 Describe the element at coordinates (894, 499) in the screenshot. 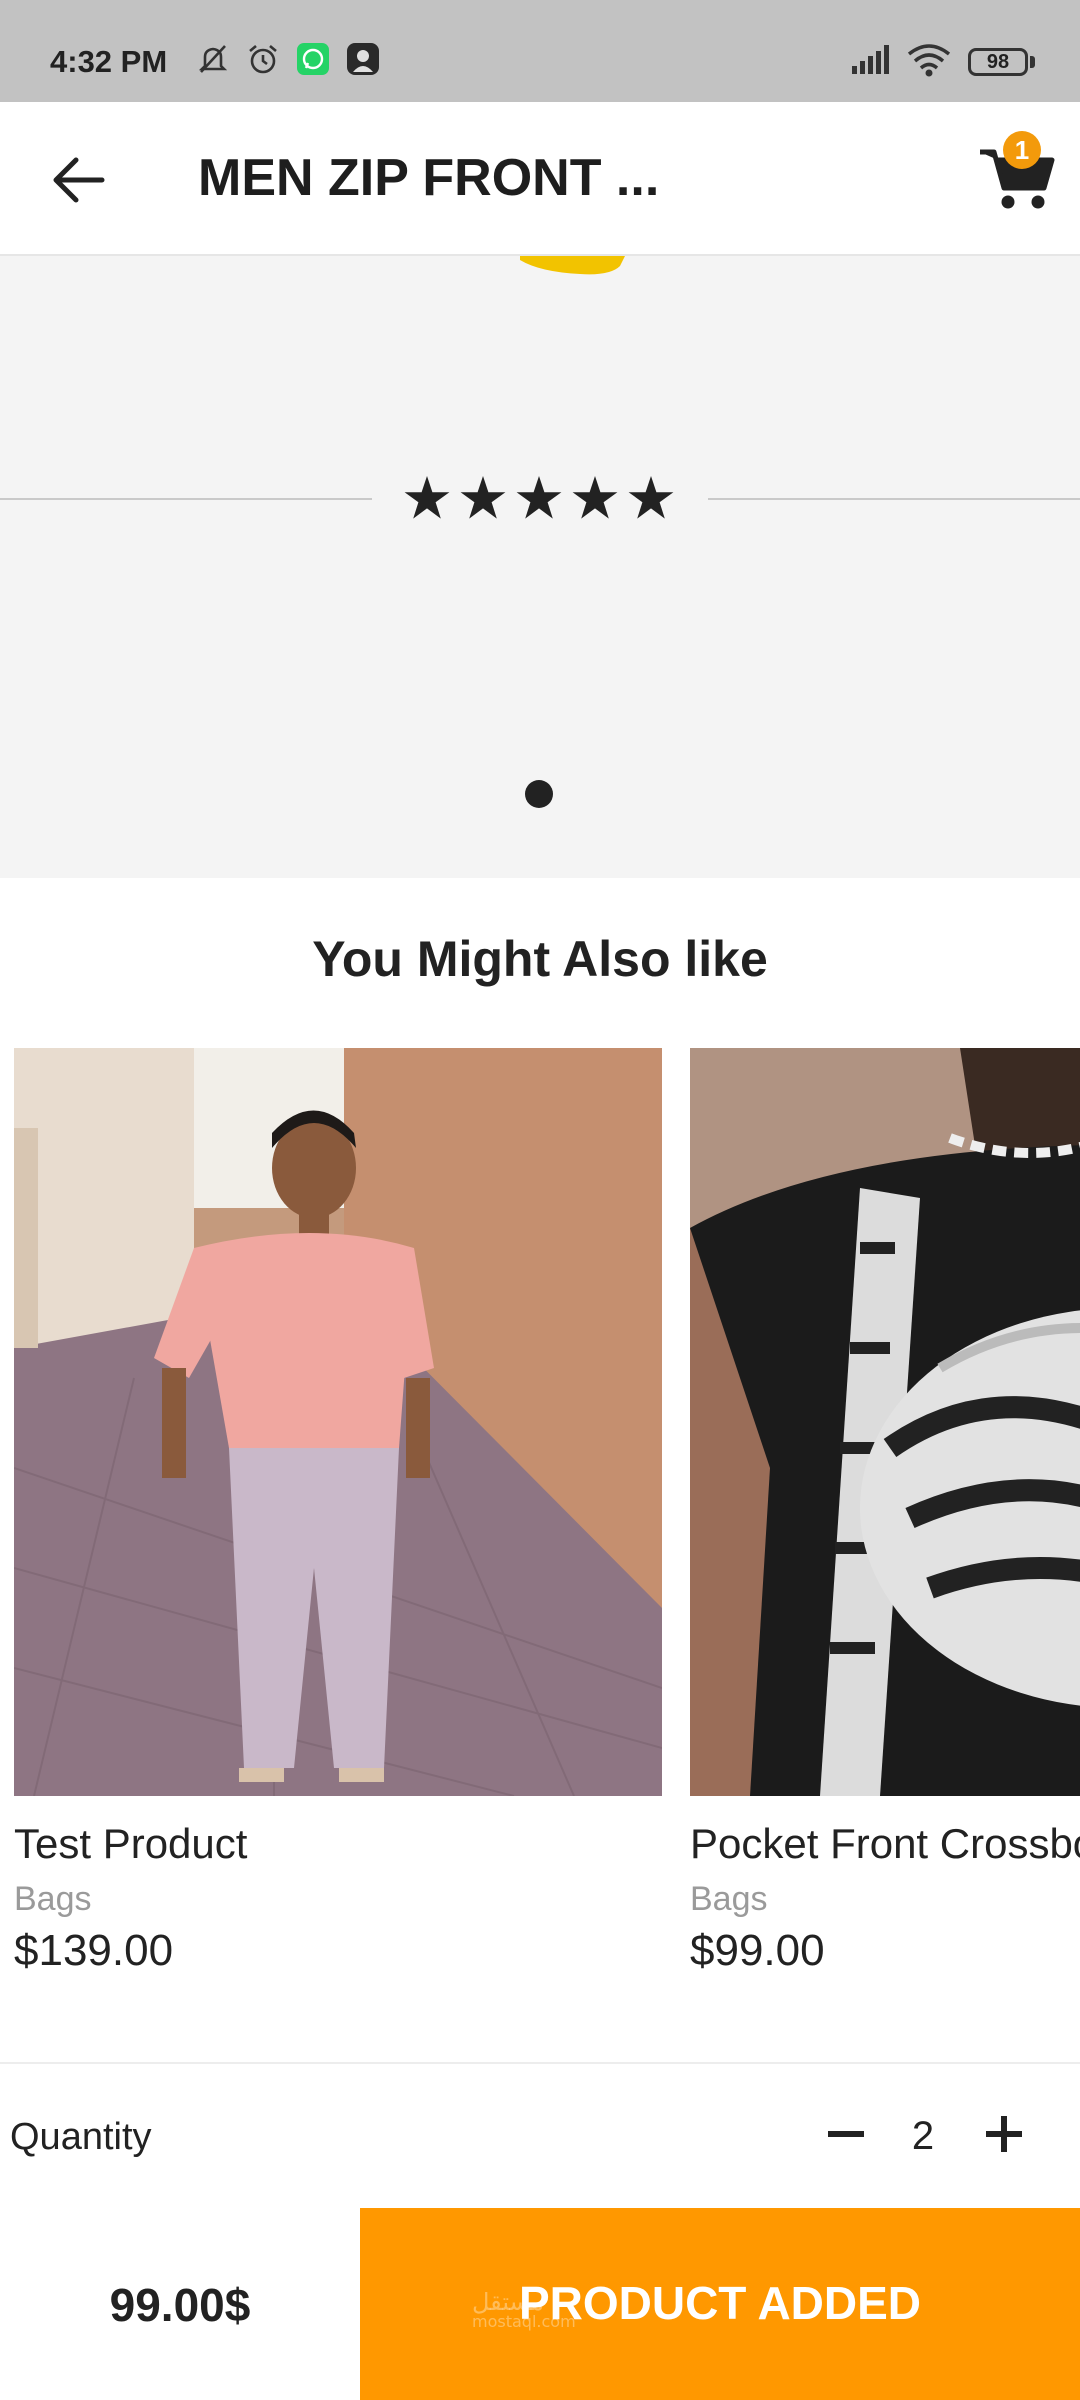

I see `rating-divider-right` at that location.